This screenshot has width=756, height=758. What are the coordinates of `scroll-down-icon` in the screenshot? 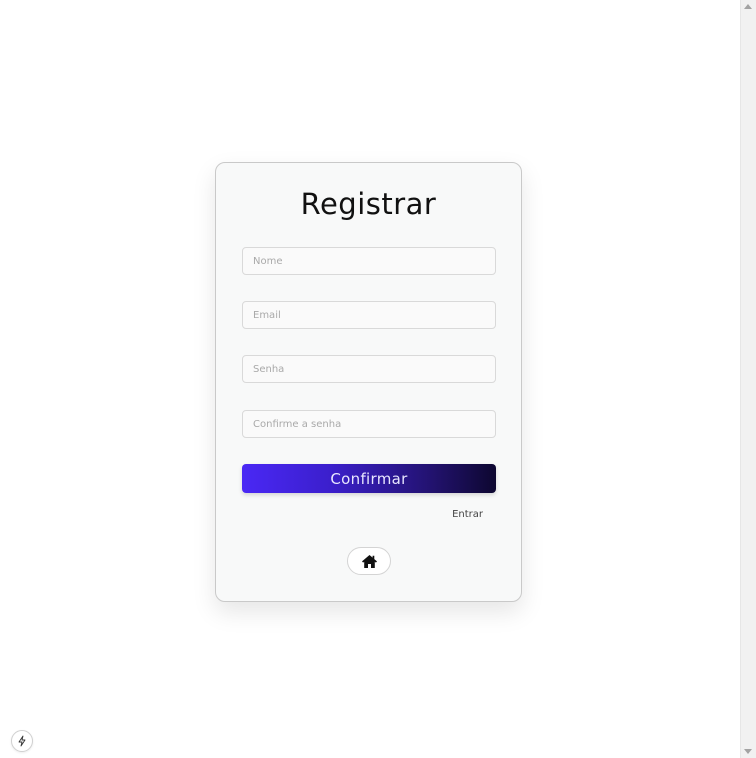 It's located at (748, 751).